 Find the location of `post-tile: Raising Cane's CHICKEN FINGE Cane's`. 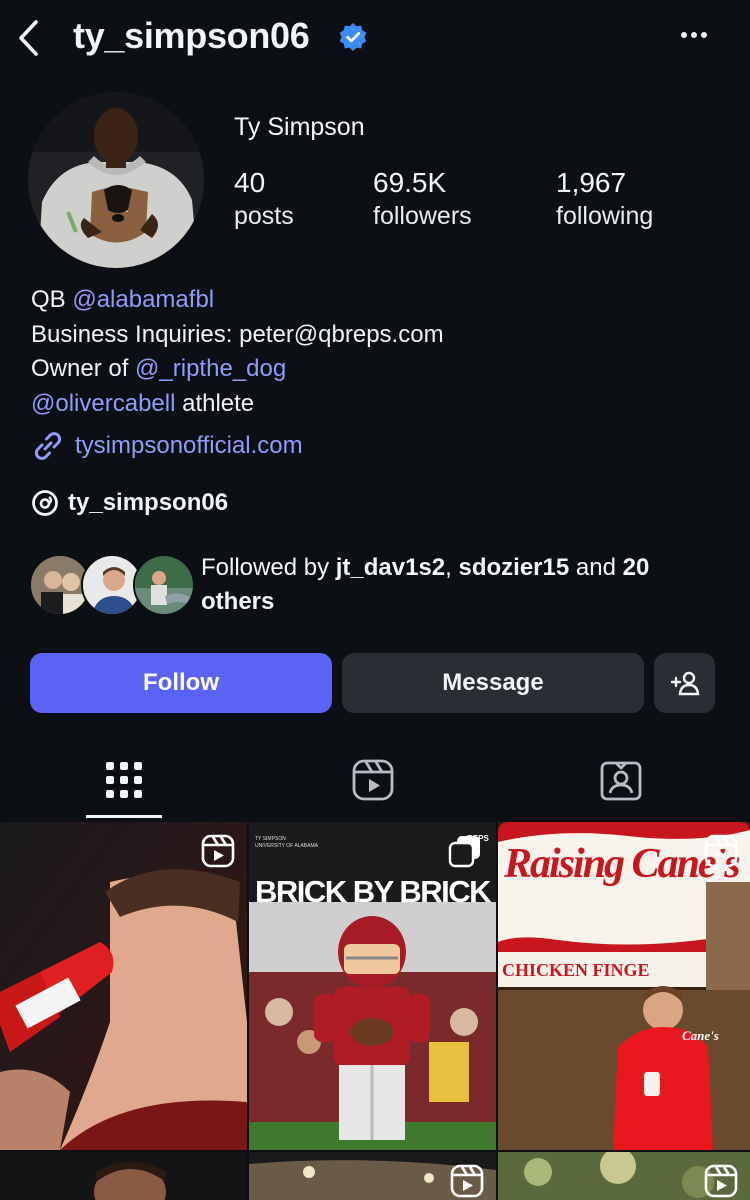

post-tile: Raising Cane's CHICKEN FINGE Cane's is located at coordinates (624, 986).